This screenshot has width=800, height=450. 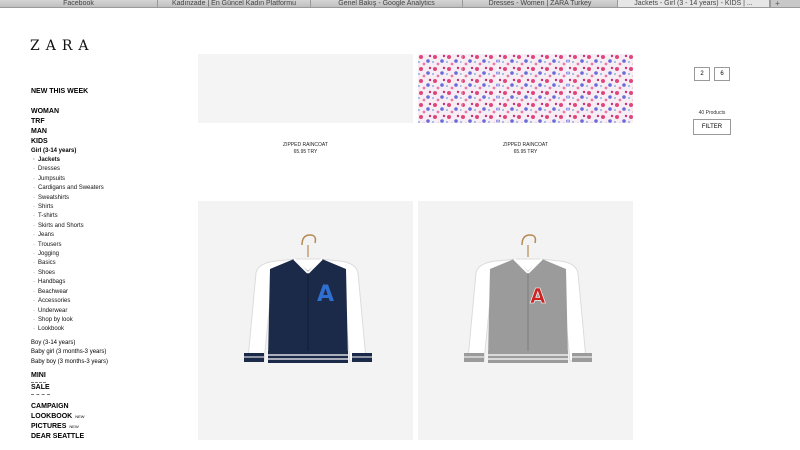 What do you see at coordinates (106, 274) in the screenshot?
I see `nav-girl-shoes: Shoes` at bounding box center [106, 274].